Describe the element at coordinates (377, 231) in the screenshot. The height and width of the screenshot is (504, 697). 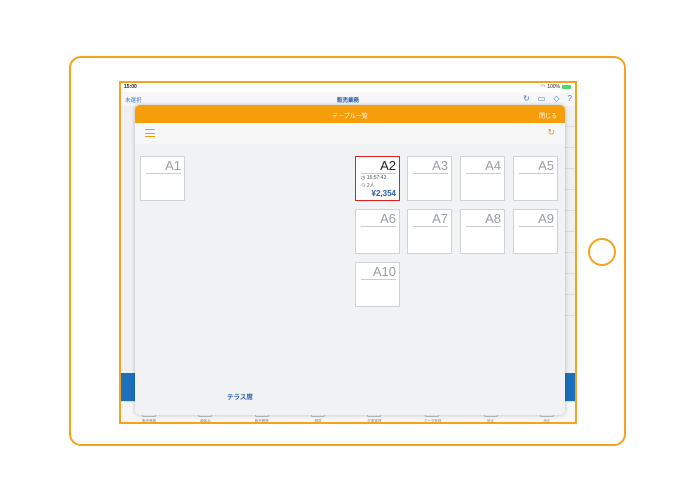
I see `table-card-a6: A6` at that location.